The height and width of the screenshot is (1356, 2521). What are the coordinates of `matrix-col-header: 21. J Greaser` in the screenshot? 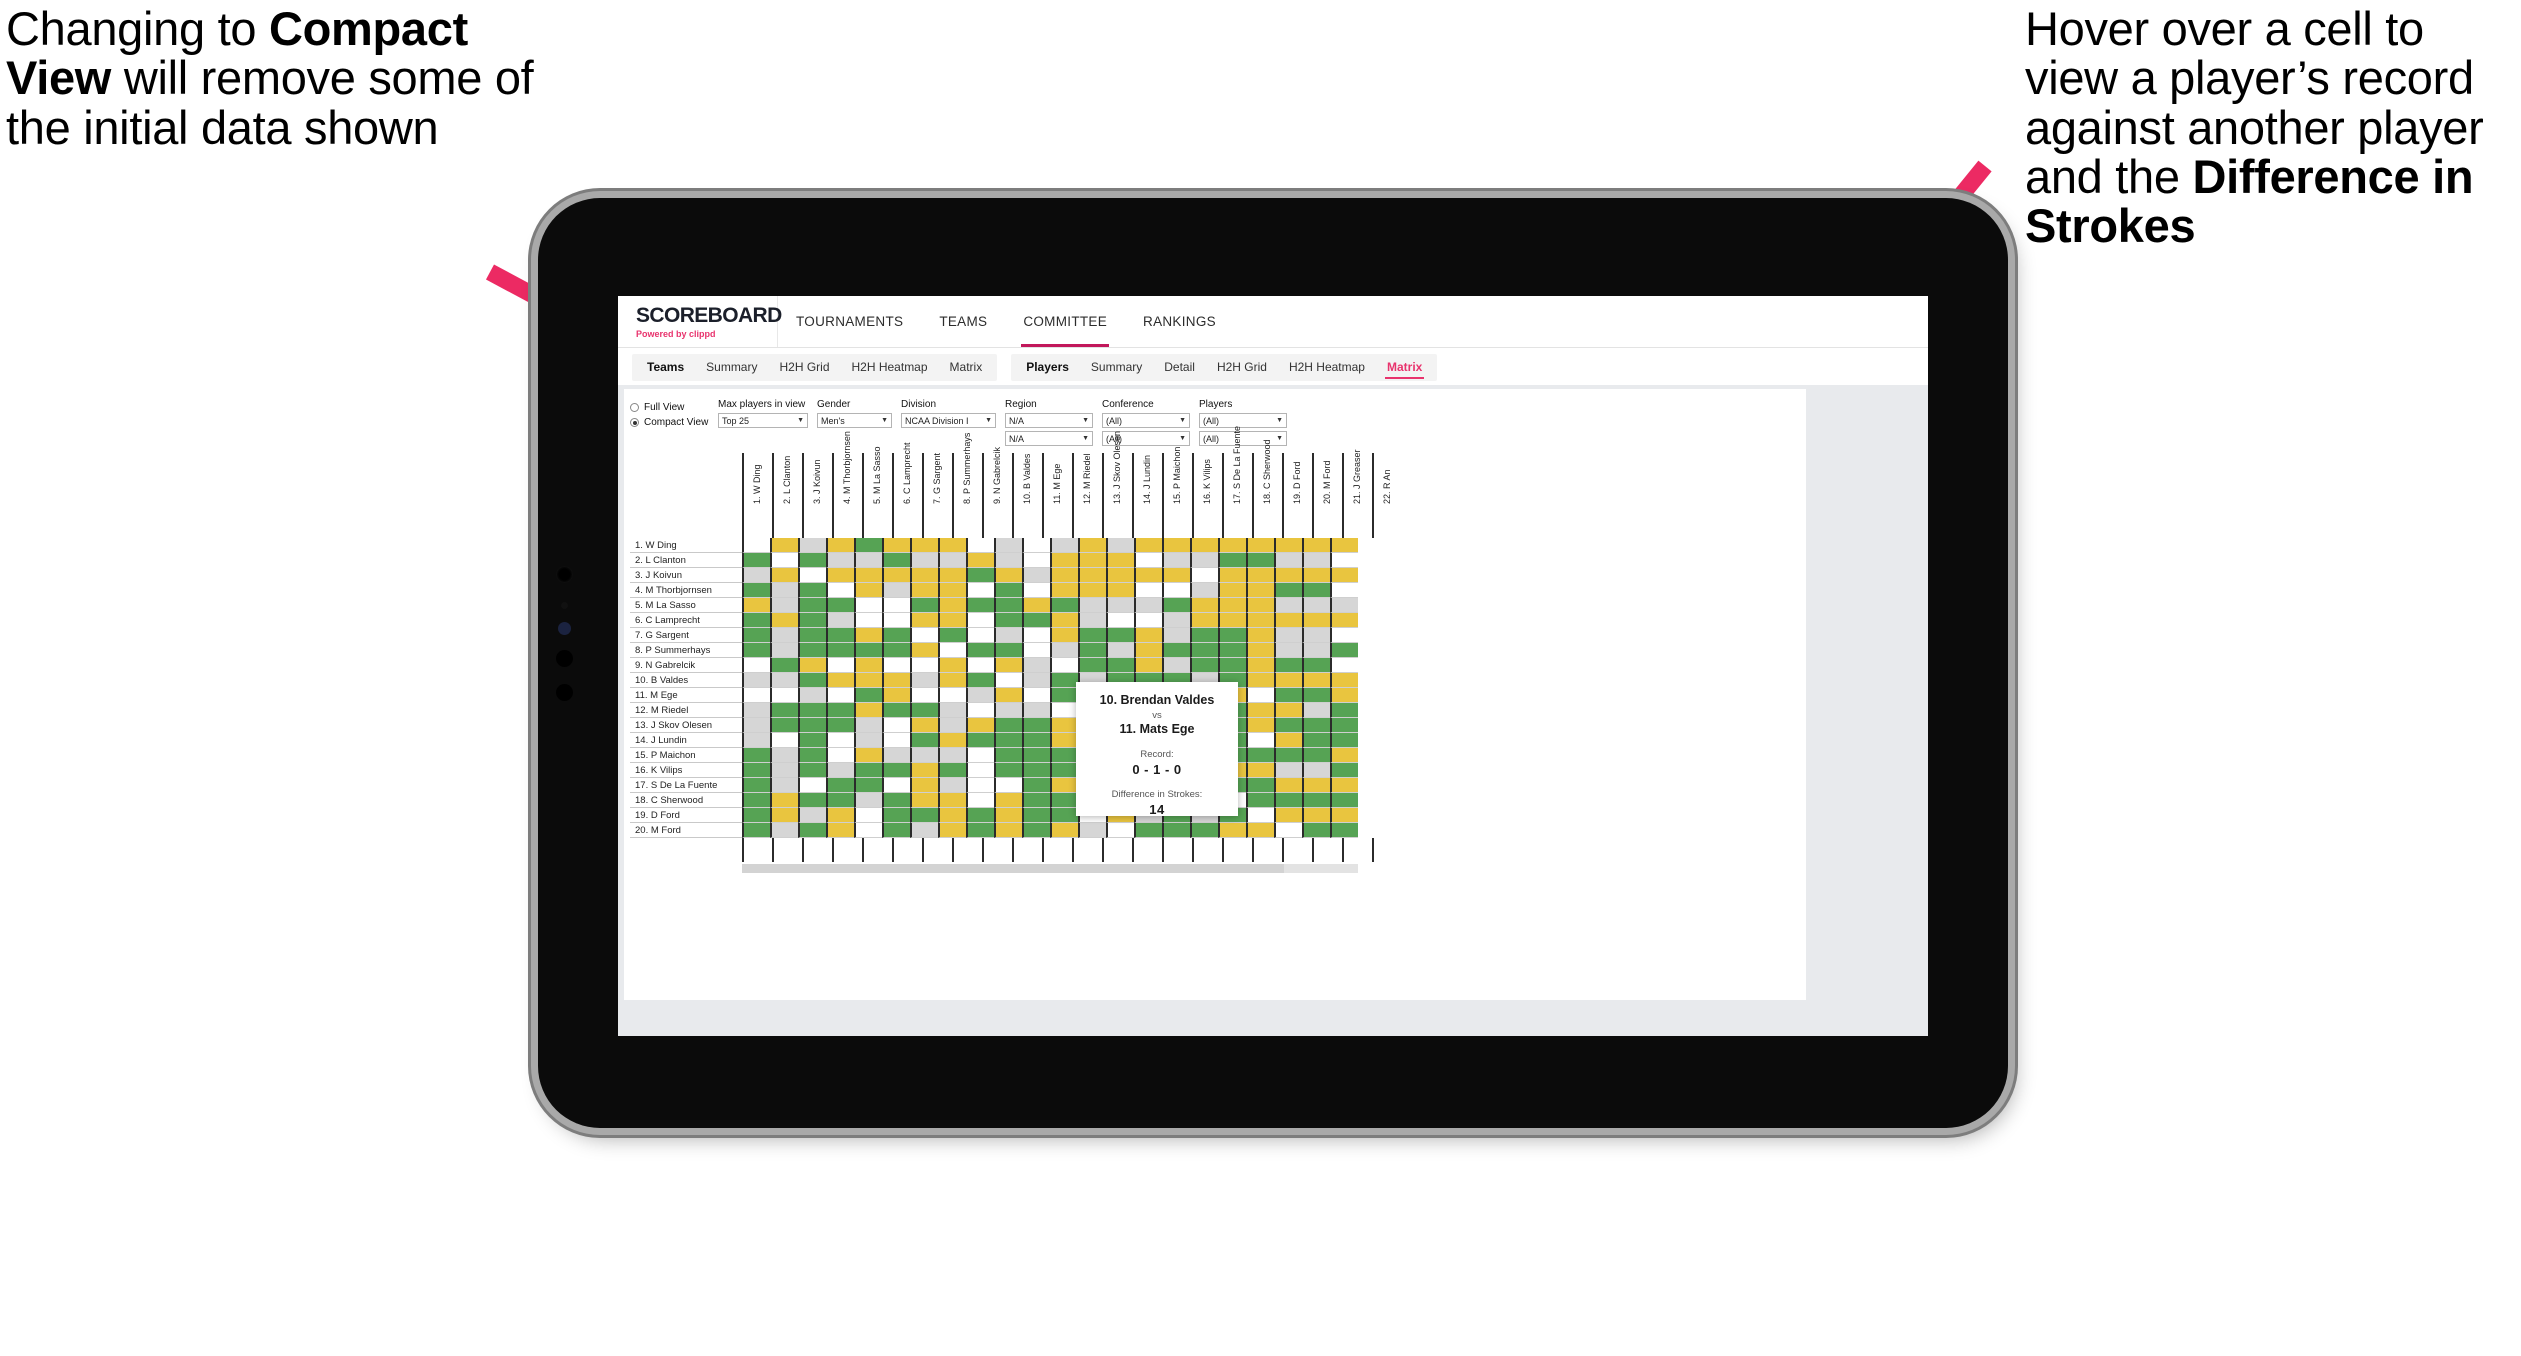 It's located at (1357, 493).